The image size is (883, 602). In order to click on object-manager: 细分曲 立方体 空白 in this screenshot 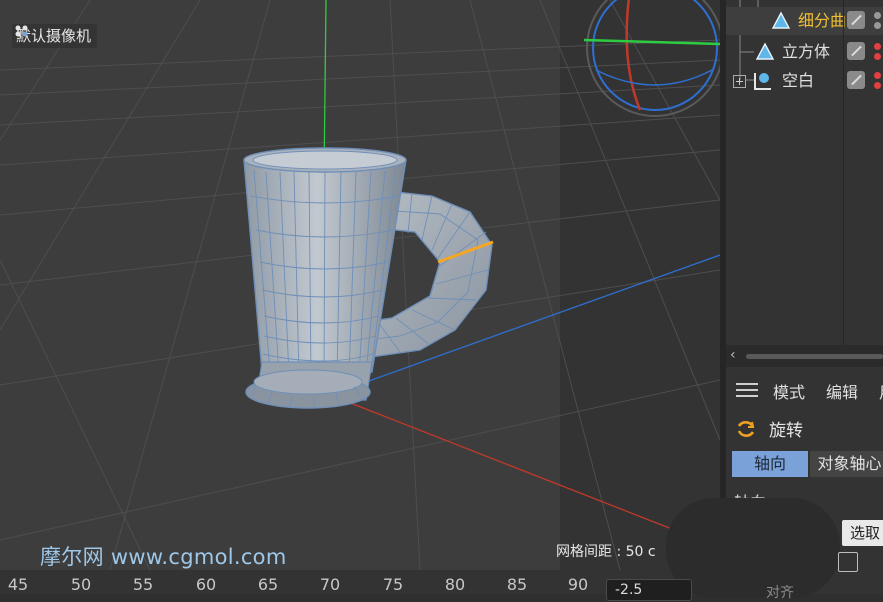, I will do `click(804, 186)`.